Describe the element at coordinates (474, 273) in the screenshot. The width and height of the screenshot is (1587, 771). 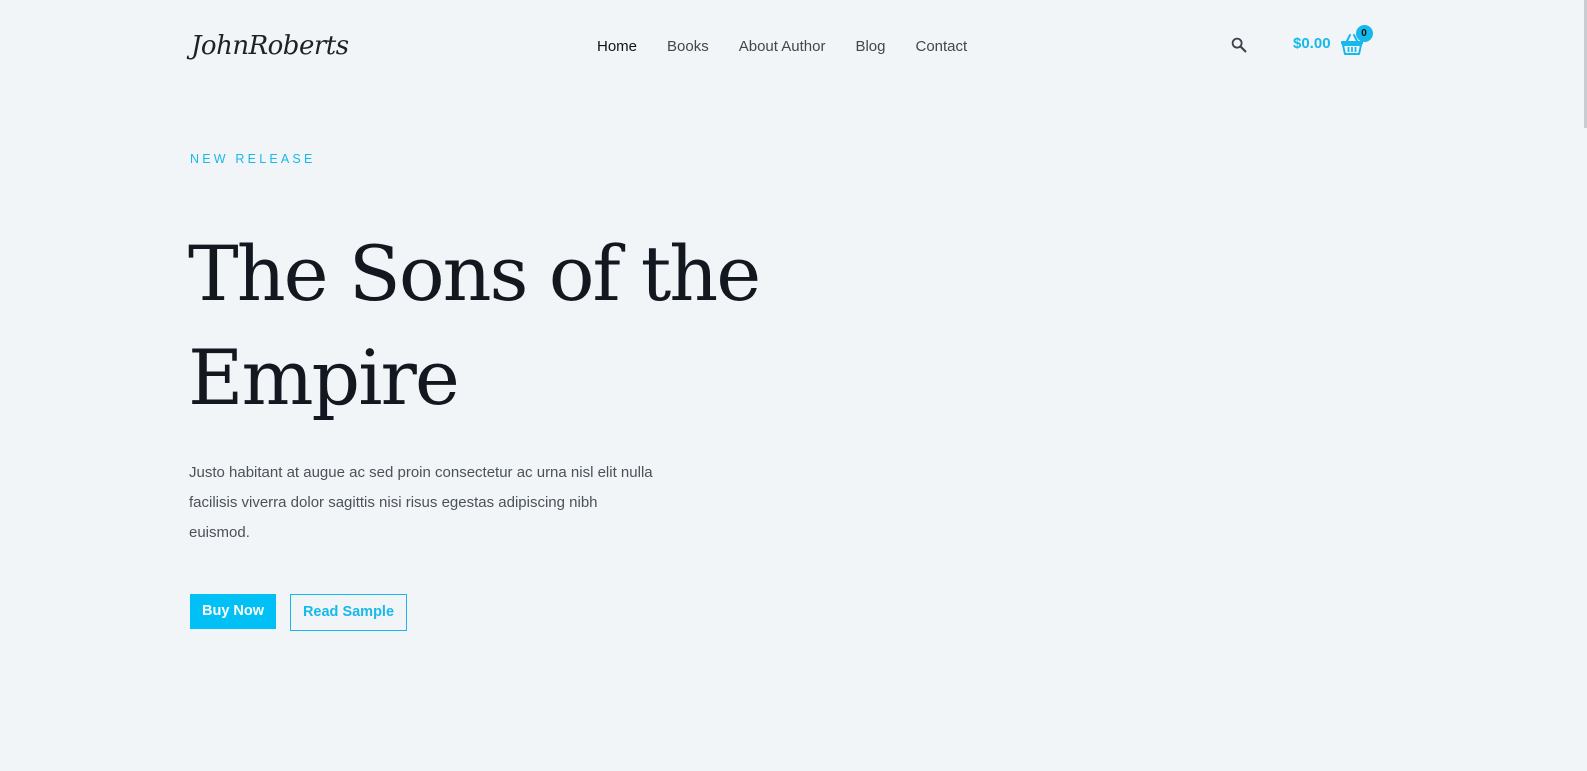
I see `hero-title-line-1: The Sons of the` at that location.